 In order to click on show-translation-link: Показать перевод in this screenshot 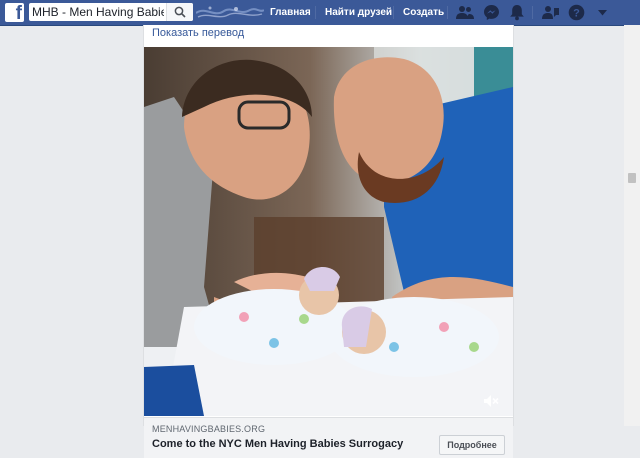, I will do `click(198, 33)`.